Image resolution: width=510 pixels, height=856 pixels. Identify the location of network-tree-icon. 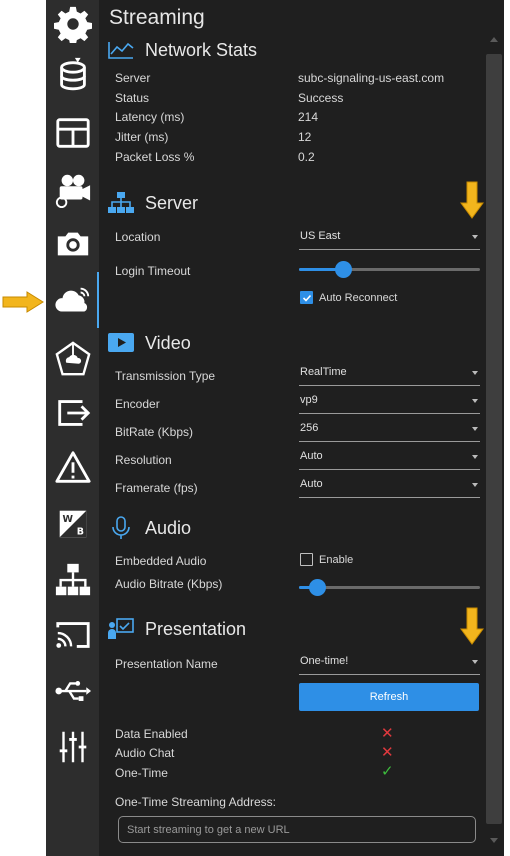
(72, 579).